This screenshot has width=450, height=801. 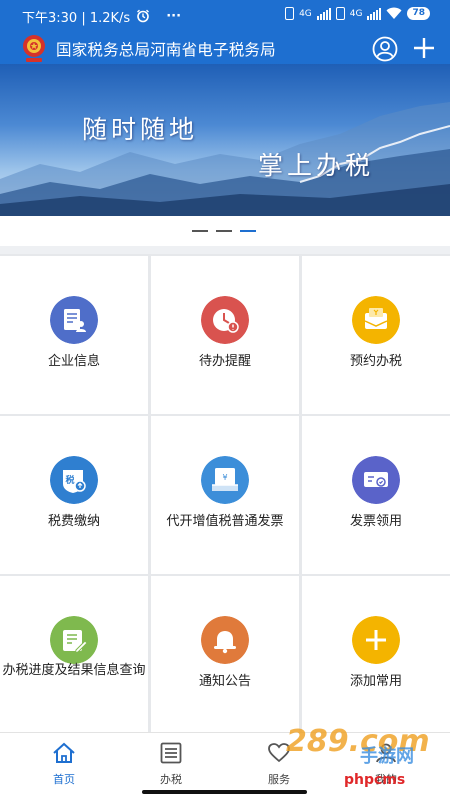 I want to click on bell-icon, so click(x=225, y=640).